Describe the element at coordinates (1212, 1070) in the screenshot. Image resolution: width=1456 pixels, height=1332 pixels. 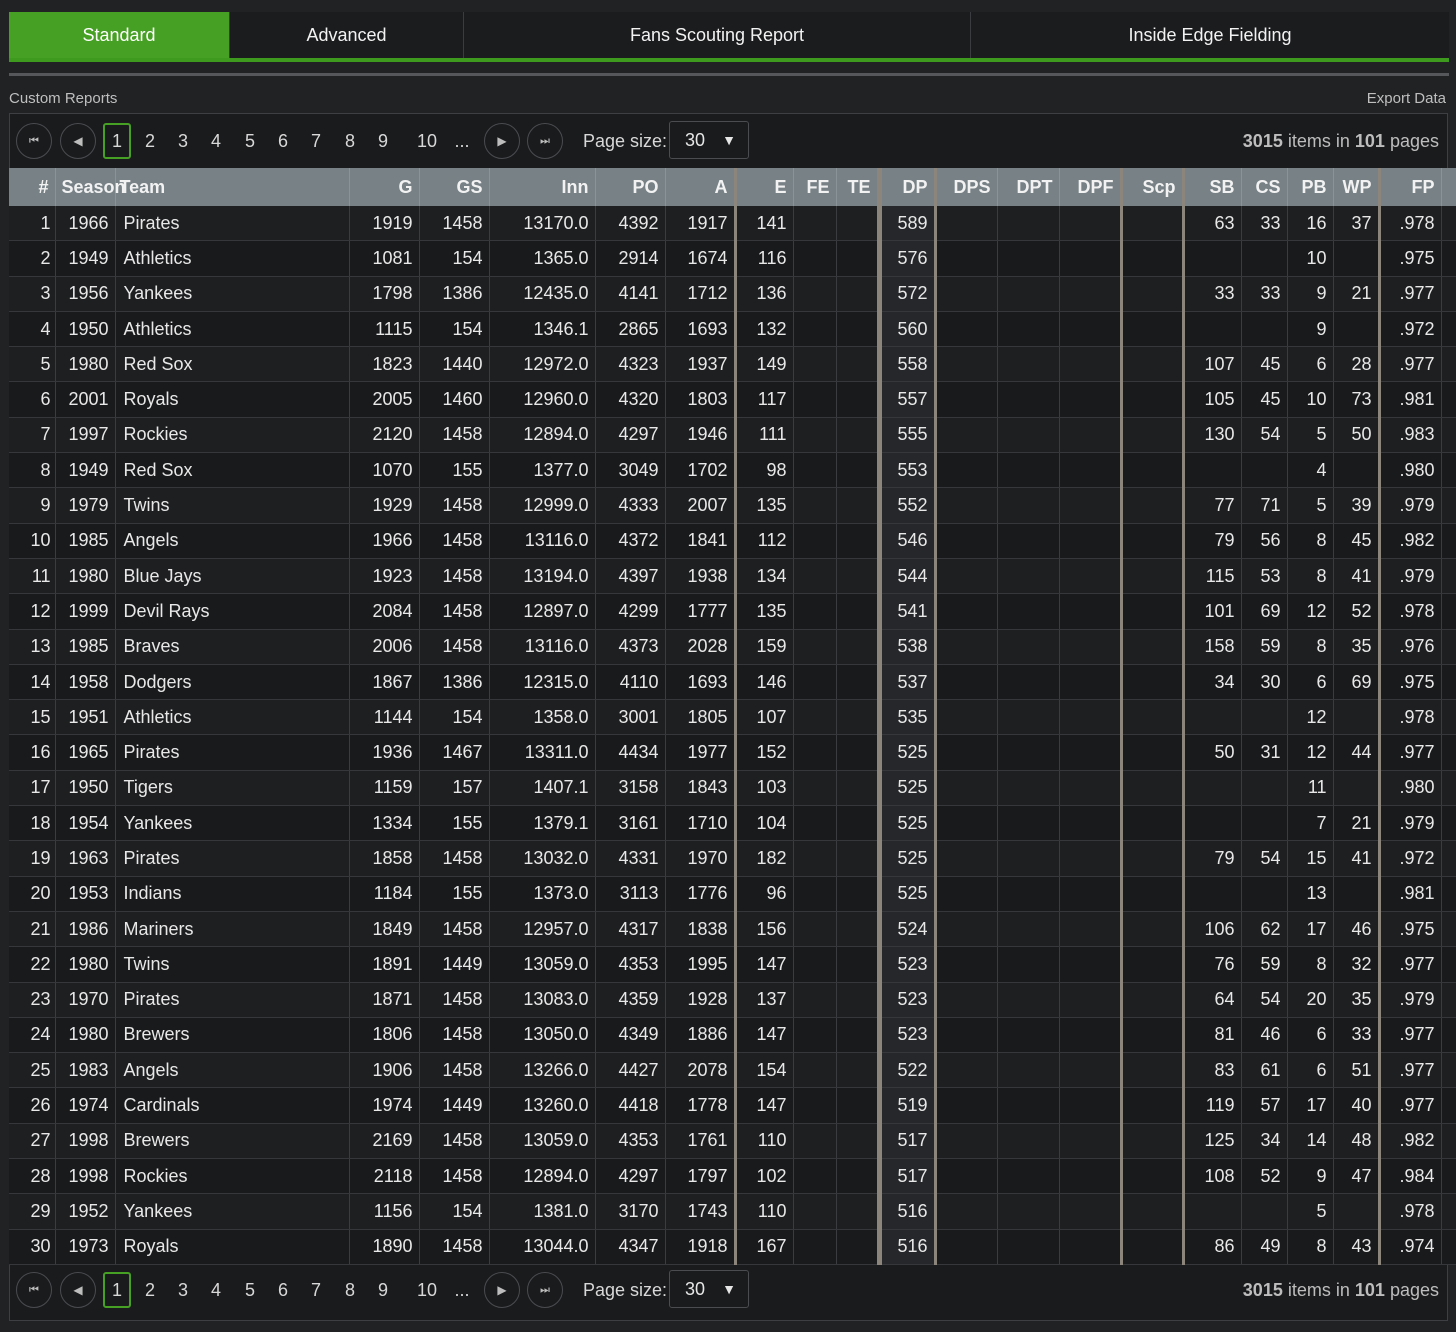
I see `cell-sb: 83` at that location.